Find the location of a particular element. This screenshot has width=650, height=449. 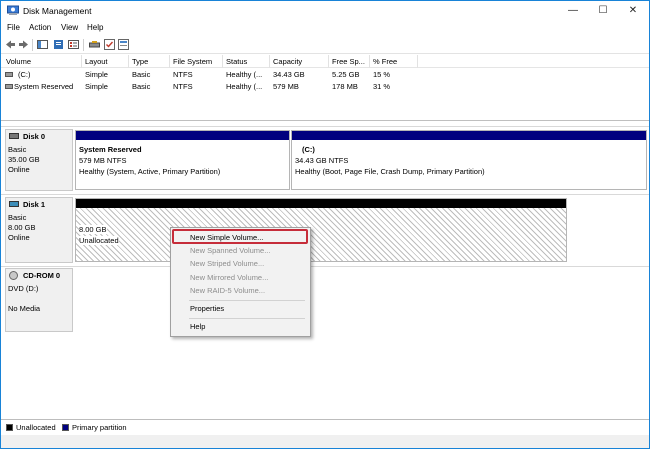

cell-type: Basic is located at coordinates (141, 86).